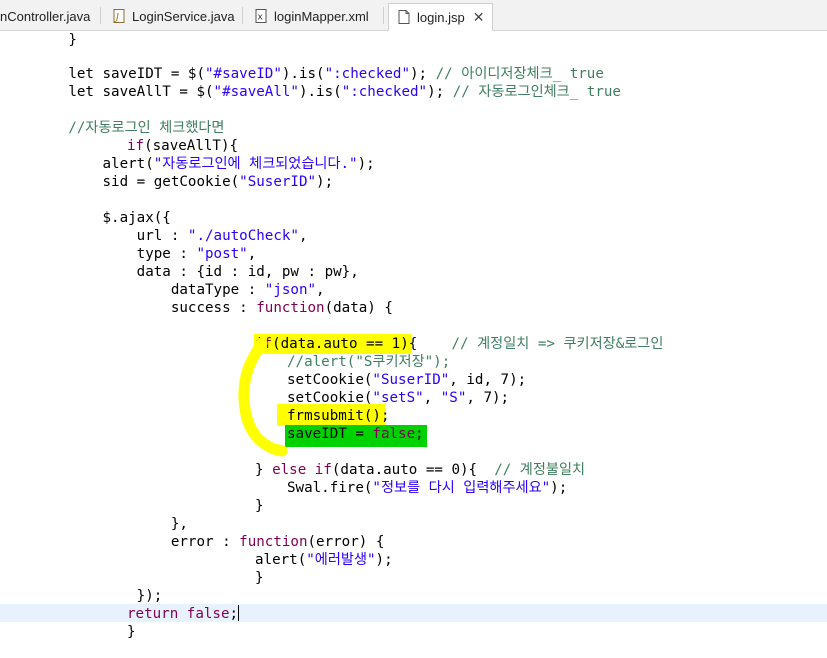  I want to click on code-line: sid = getCookie("SuserID");, so click(167, 182).